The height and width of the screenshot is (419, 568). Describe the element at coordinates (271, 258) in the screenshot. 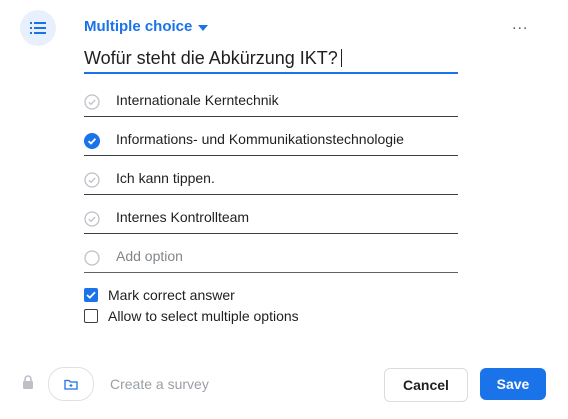

I see `add-option-row: Add option` at that location.